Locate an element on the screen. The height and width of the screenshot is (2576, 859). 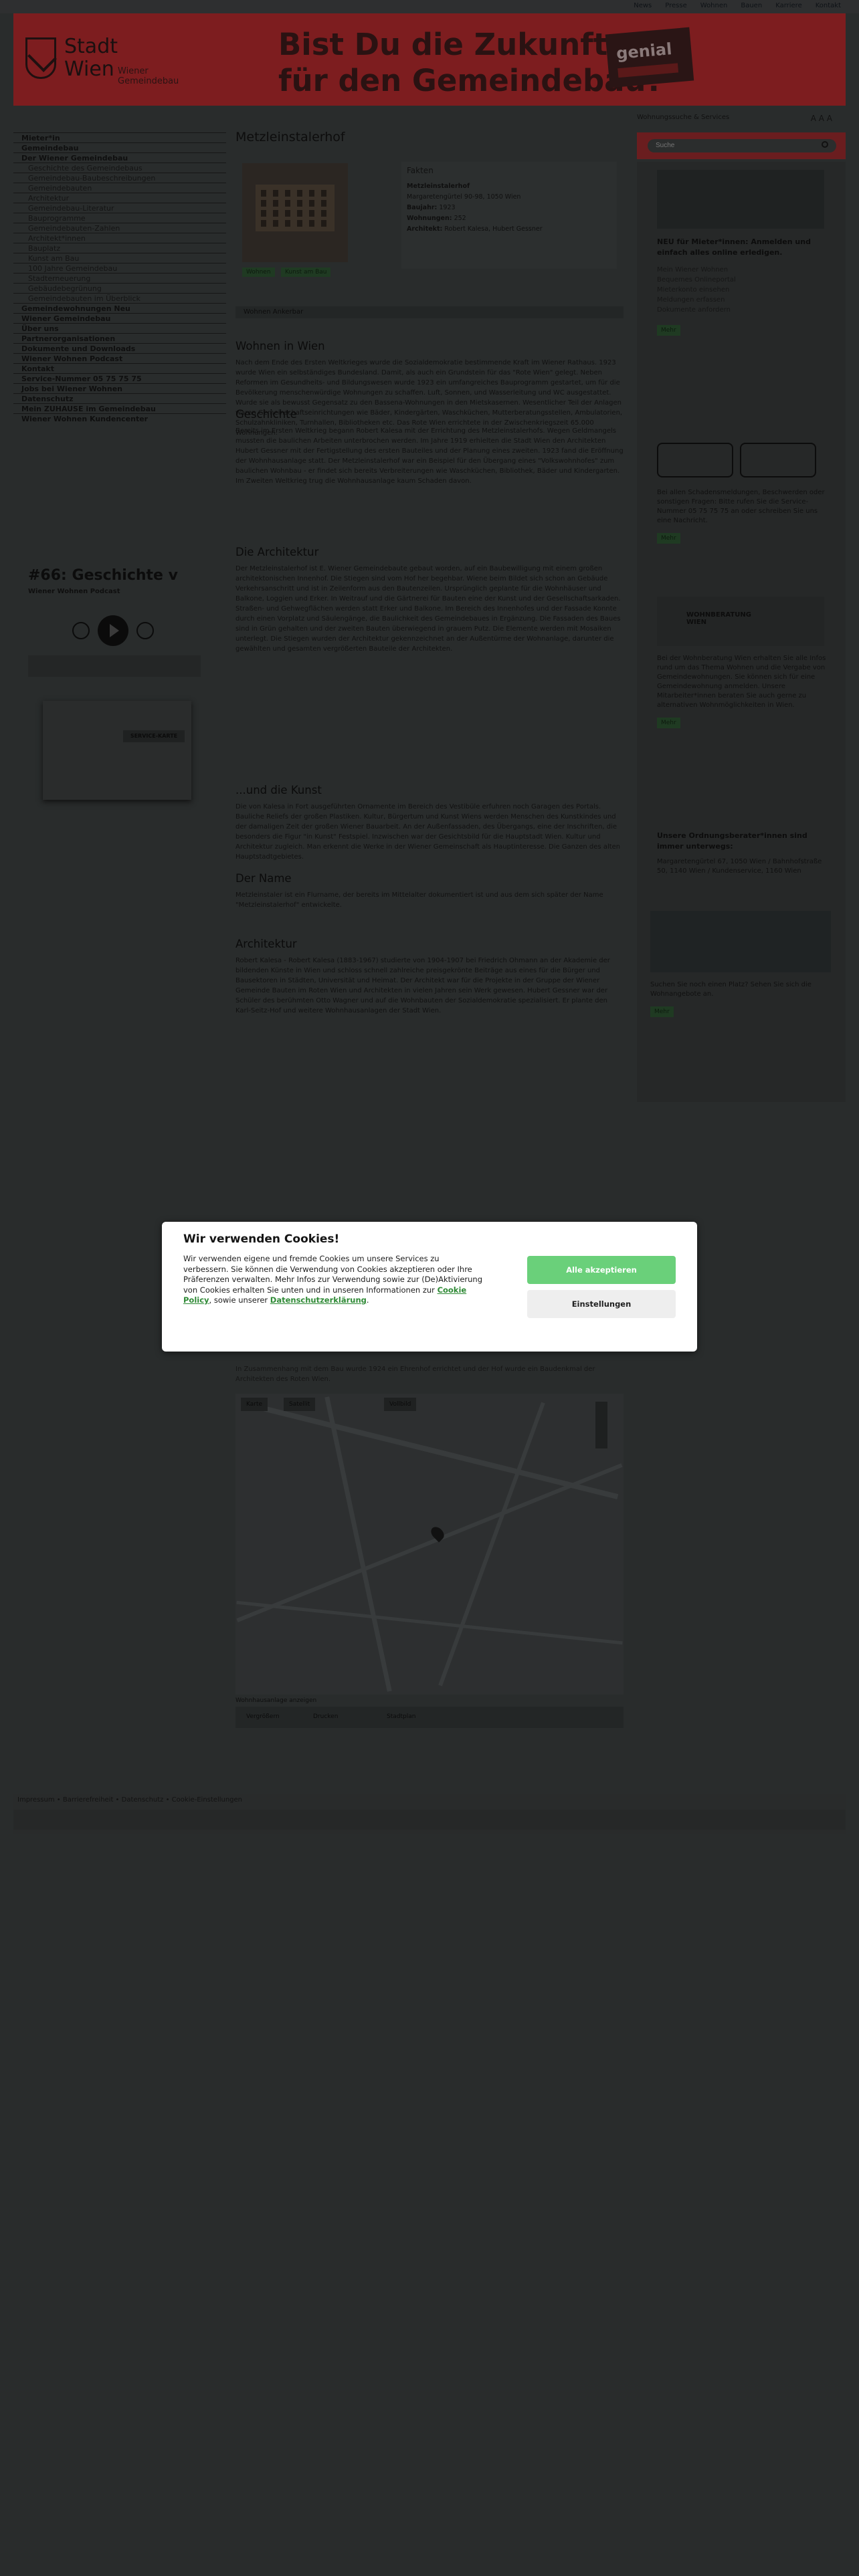
accept-all-button: Alle akzeptieren is located at coordinates (601, 1270).